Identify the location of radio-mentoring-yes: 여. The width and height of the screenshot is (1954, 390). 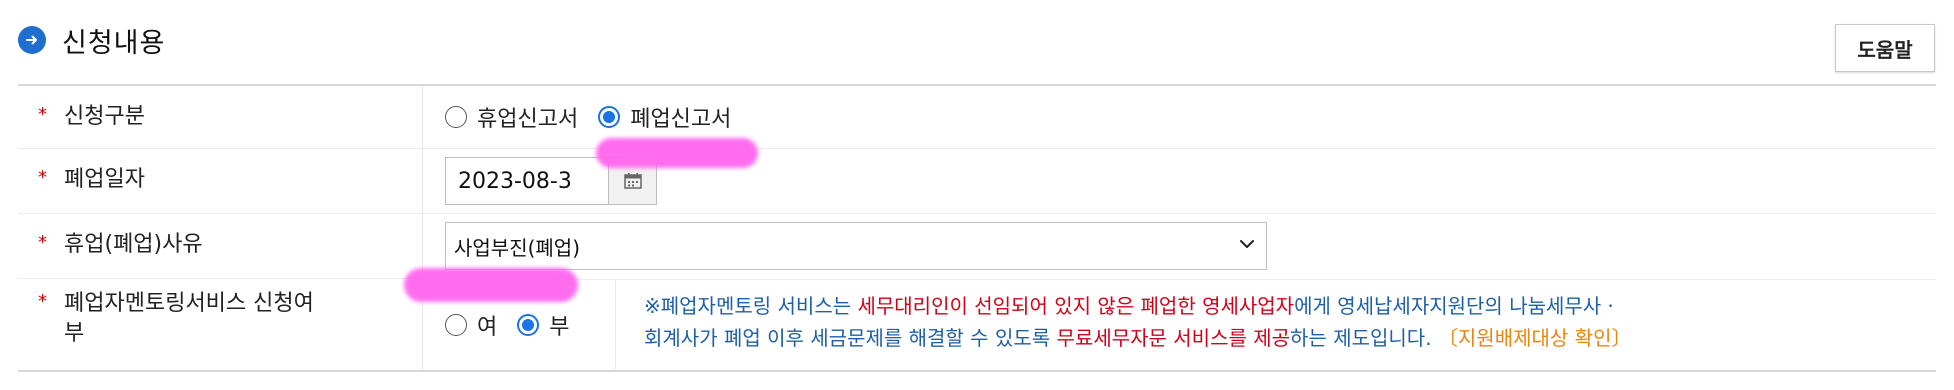
(471, 325).